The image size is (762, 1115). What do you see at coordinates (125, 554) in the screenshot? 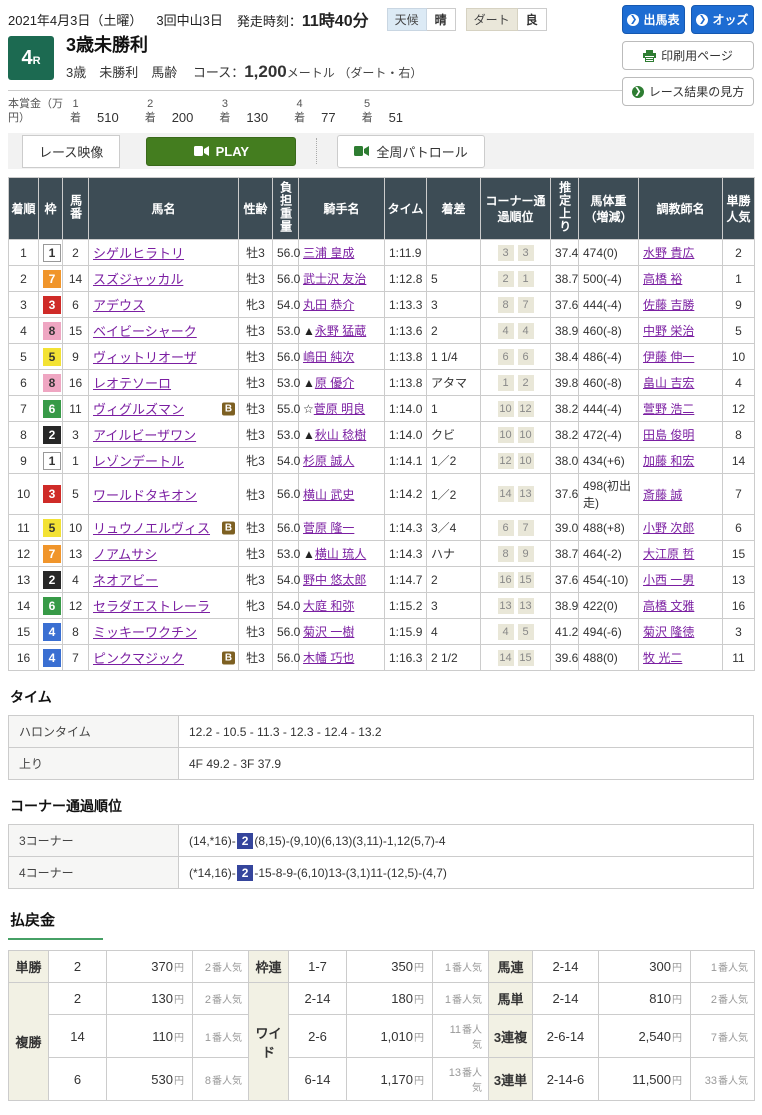
I see `horse-name-link: ノアムサシ` at bounding box center [125, 554].